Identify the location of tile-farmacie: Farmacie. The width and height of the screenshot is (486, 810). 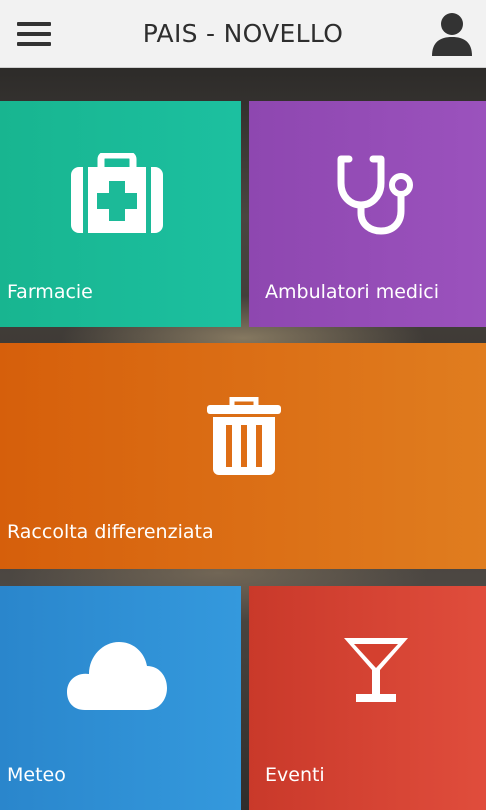
(120, 214).